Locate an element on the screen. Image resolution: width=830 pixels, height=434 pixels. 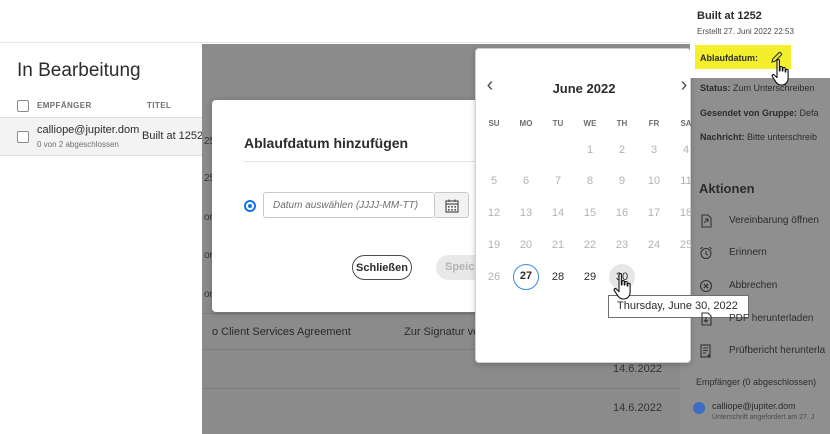
calendar-day: 21 is located at coordinates (558, 245).